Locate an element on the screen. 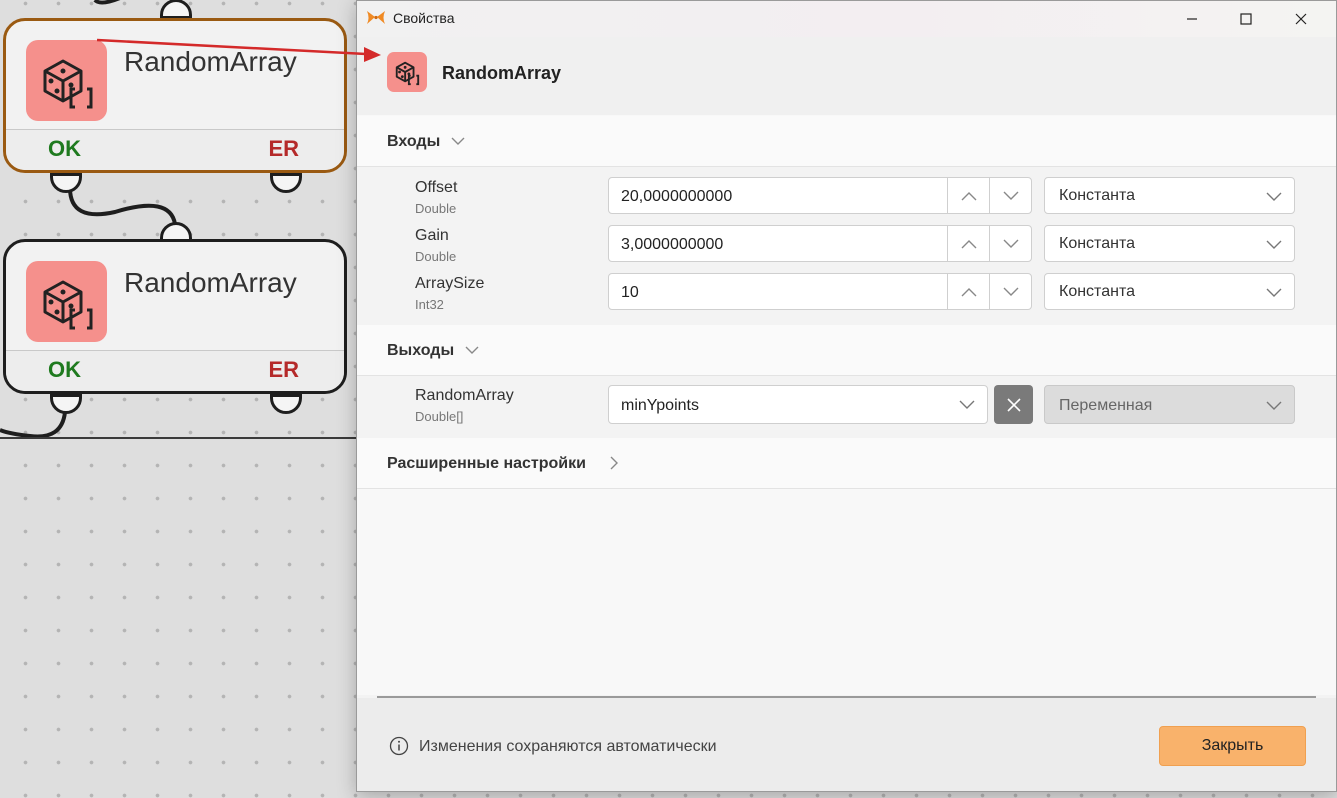  select-value: minYpoints is located at coordinates (660, 405).